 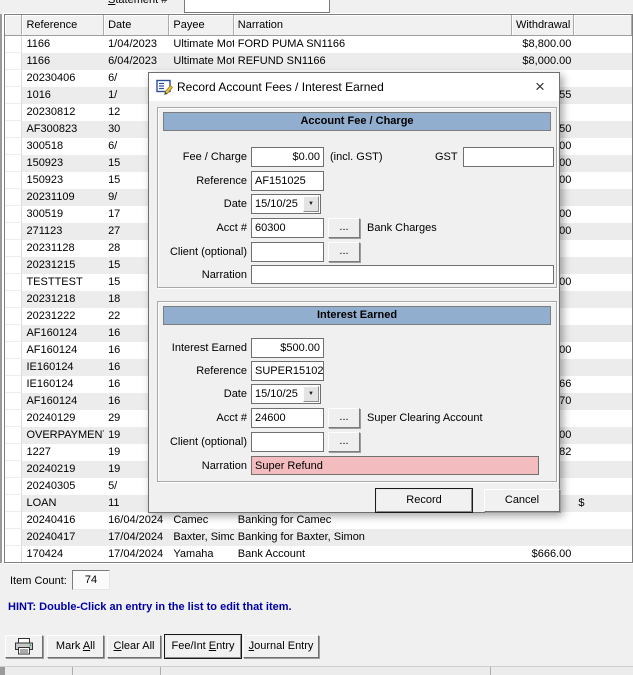 I want to click on fee-narration-input, so click(x=402, y=274).